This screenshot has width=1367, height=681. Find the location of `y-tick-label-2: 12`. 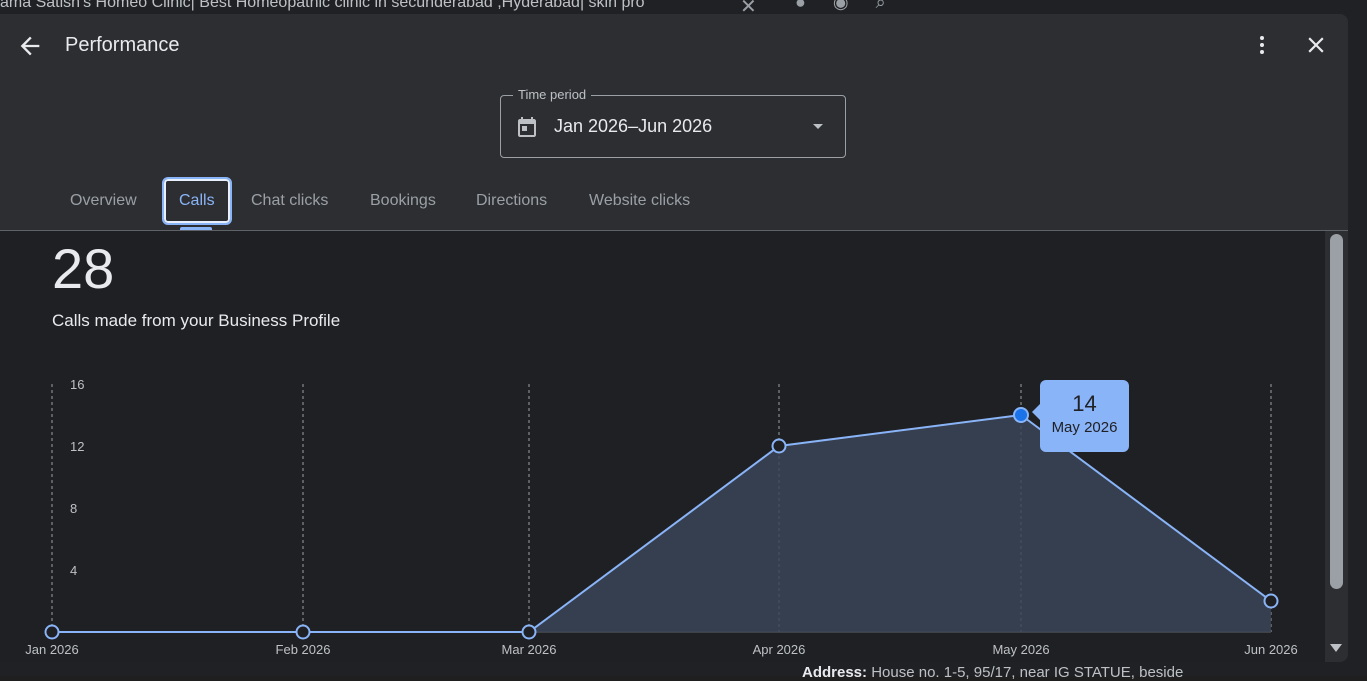

y-tick-label-2: 12 is located at coordinates (77, 446).